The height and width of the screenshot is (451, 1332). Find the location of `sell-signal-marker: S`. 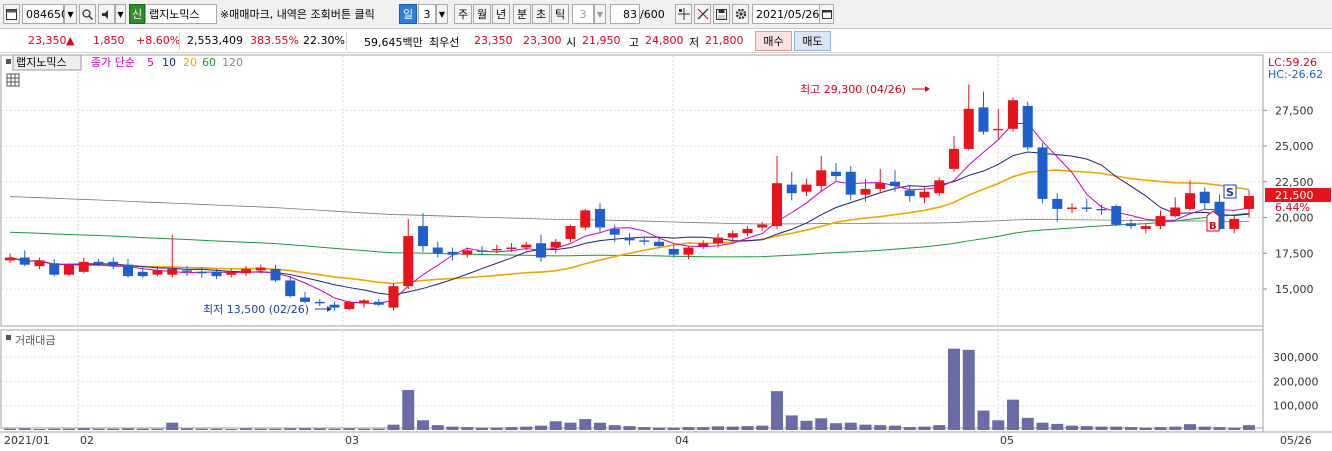

sell-signal-marker: S is located at coordinates (1230, 191).